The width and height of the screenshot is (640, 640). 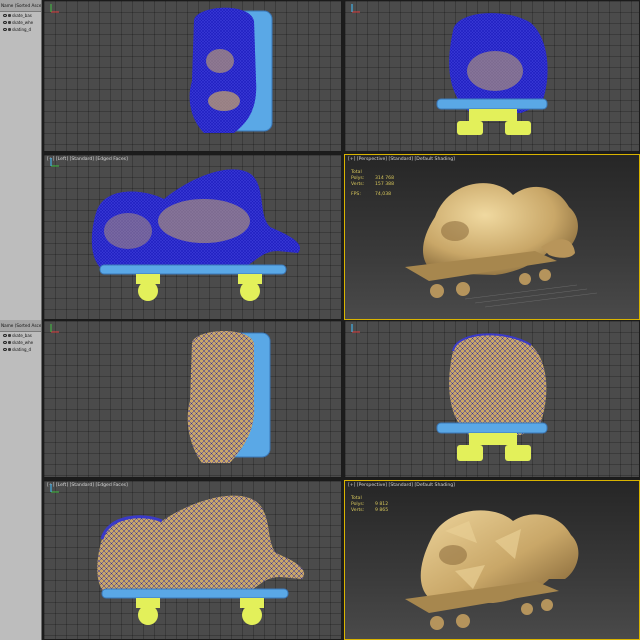 What do you see at coordinates (501, 245) in the screenshot?
I see `bulldog-render-shaded` at bounding box center [501, 245].